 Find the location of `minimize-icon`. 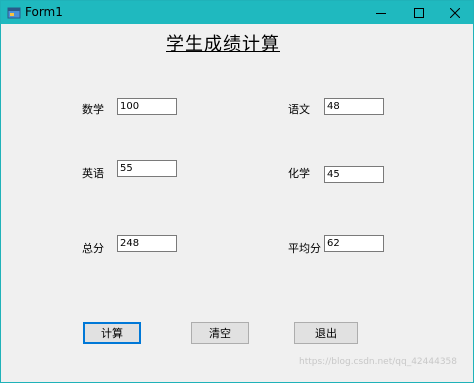

minimize-icon is located at coordinates (381, 12).